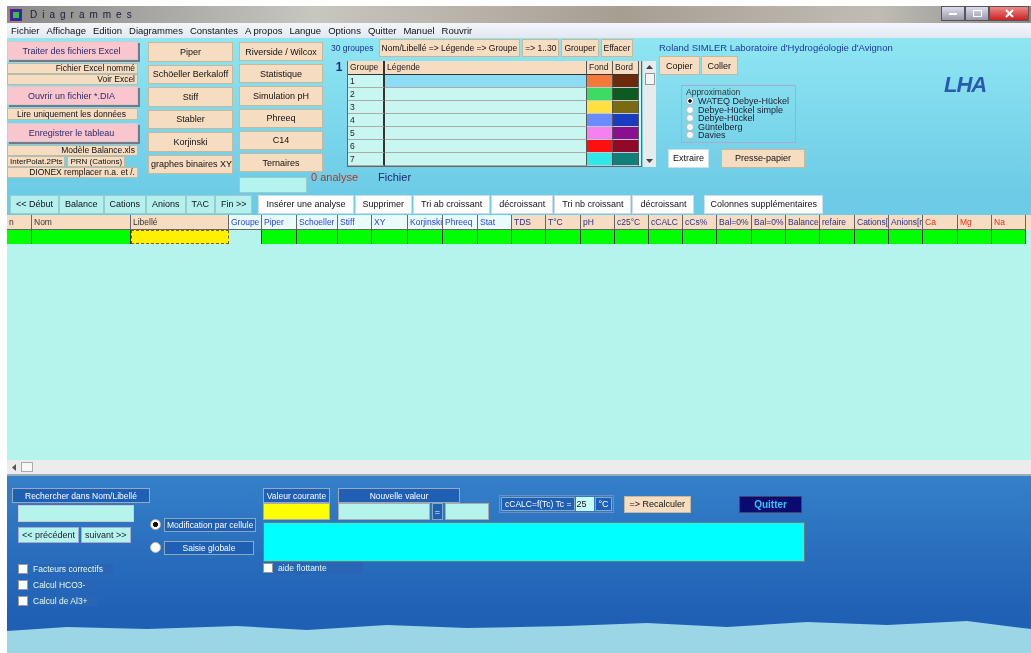  Describe the element at coordinates (281, 140) in the screenshot. I see `tool-button: C14` at that location.